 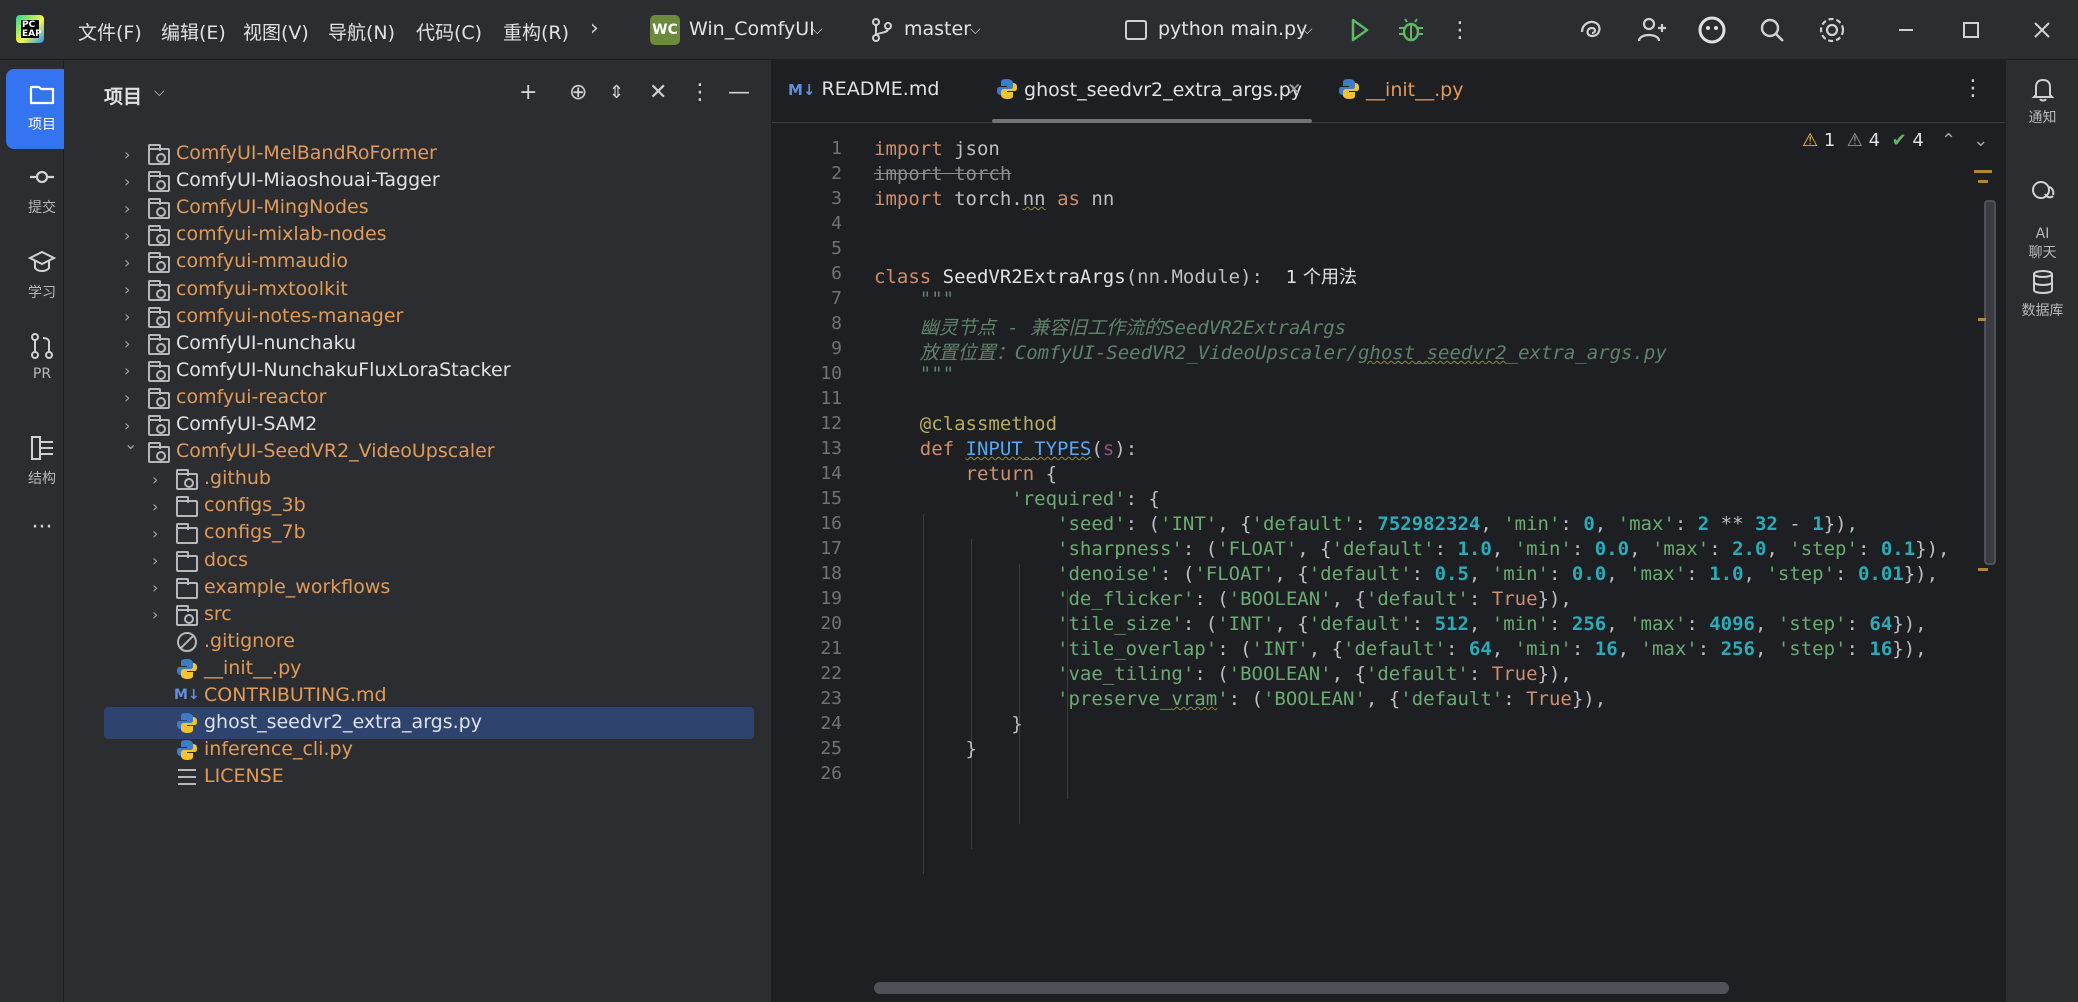 I want to click on line-number: 15, so click(x=831, y=498).